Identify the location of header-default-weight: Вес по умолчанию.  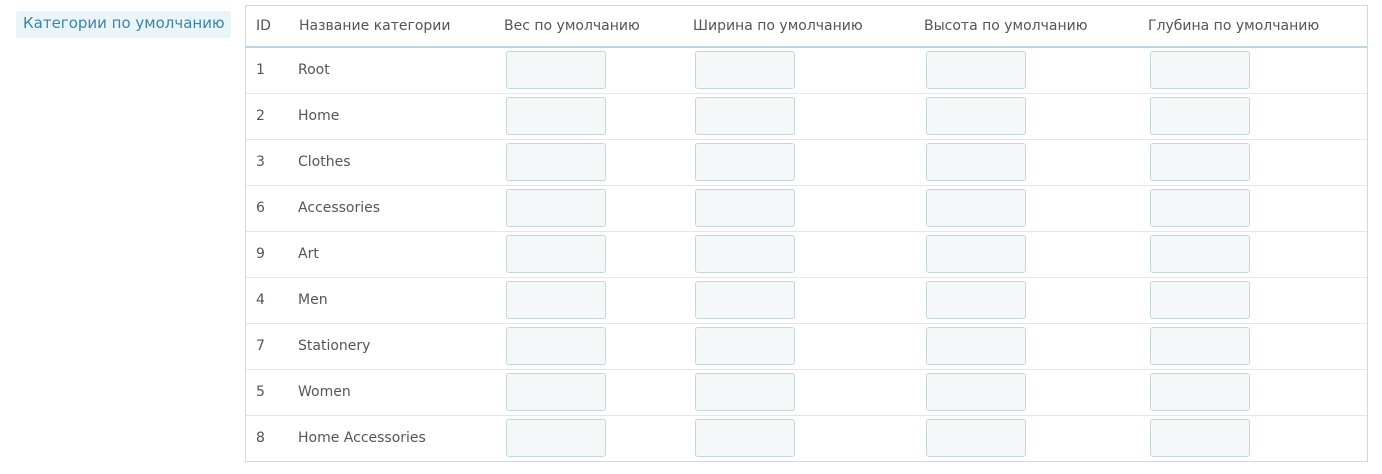
(588, 27).